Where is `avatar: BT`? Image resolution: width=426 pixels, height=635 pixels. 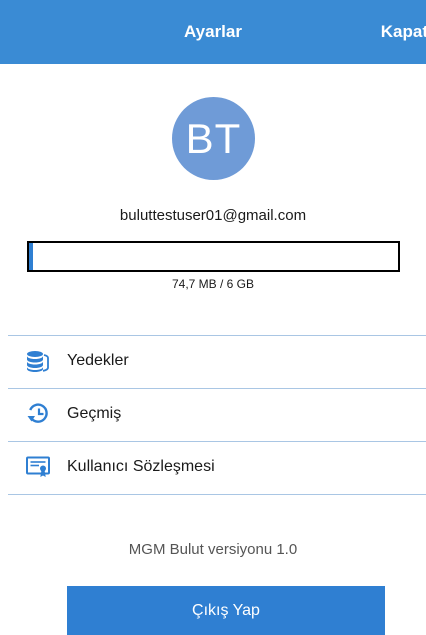
avatar: BT is located at coordinates (213, 138).